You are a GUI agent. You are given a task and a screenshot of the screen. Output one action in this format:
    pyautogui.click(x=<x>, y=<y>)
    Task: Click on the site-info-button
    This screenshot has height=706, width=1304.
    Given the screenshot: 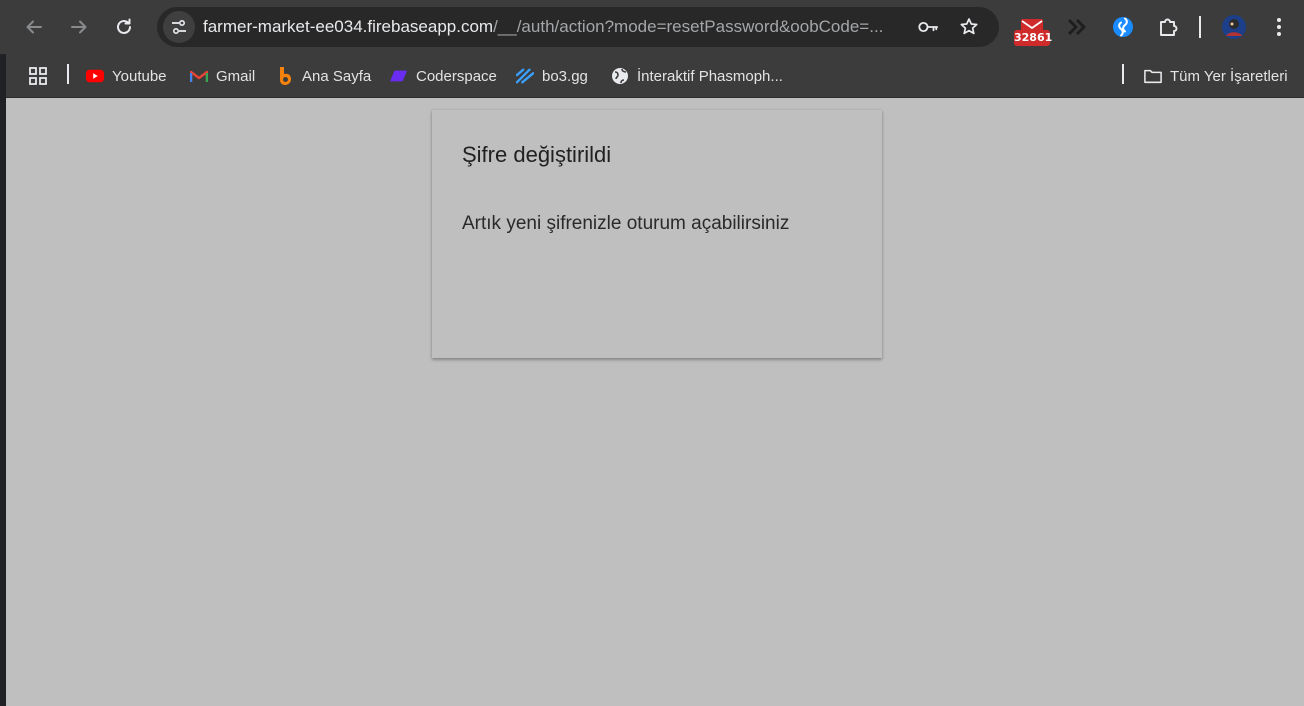 What is the action you would take?
    pyautogui.click(x=179, y=27)
    